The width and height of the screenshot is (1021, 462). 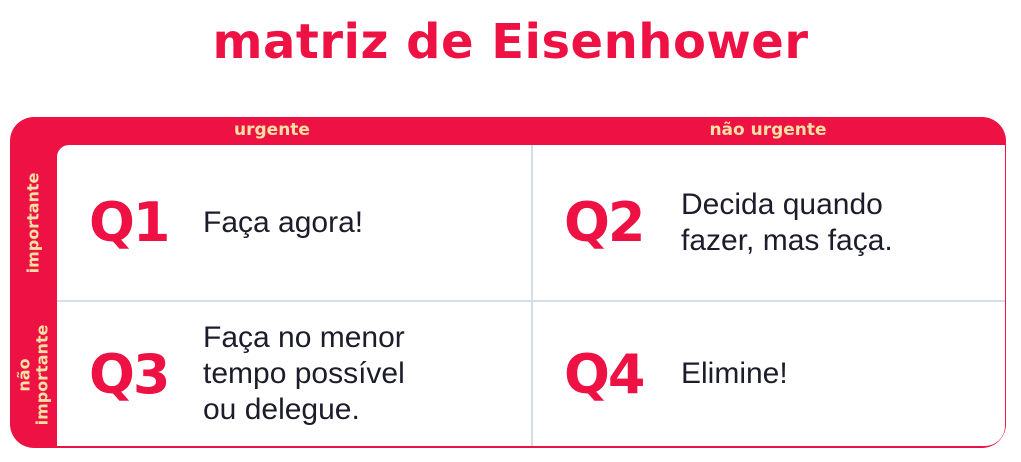 What do you see at coordinates (304, 337) in the screenshot?
I see `quadrant-q3-text-line-1: Faça no menor` at bounding box center [304, 337].